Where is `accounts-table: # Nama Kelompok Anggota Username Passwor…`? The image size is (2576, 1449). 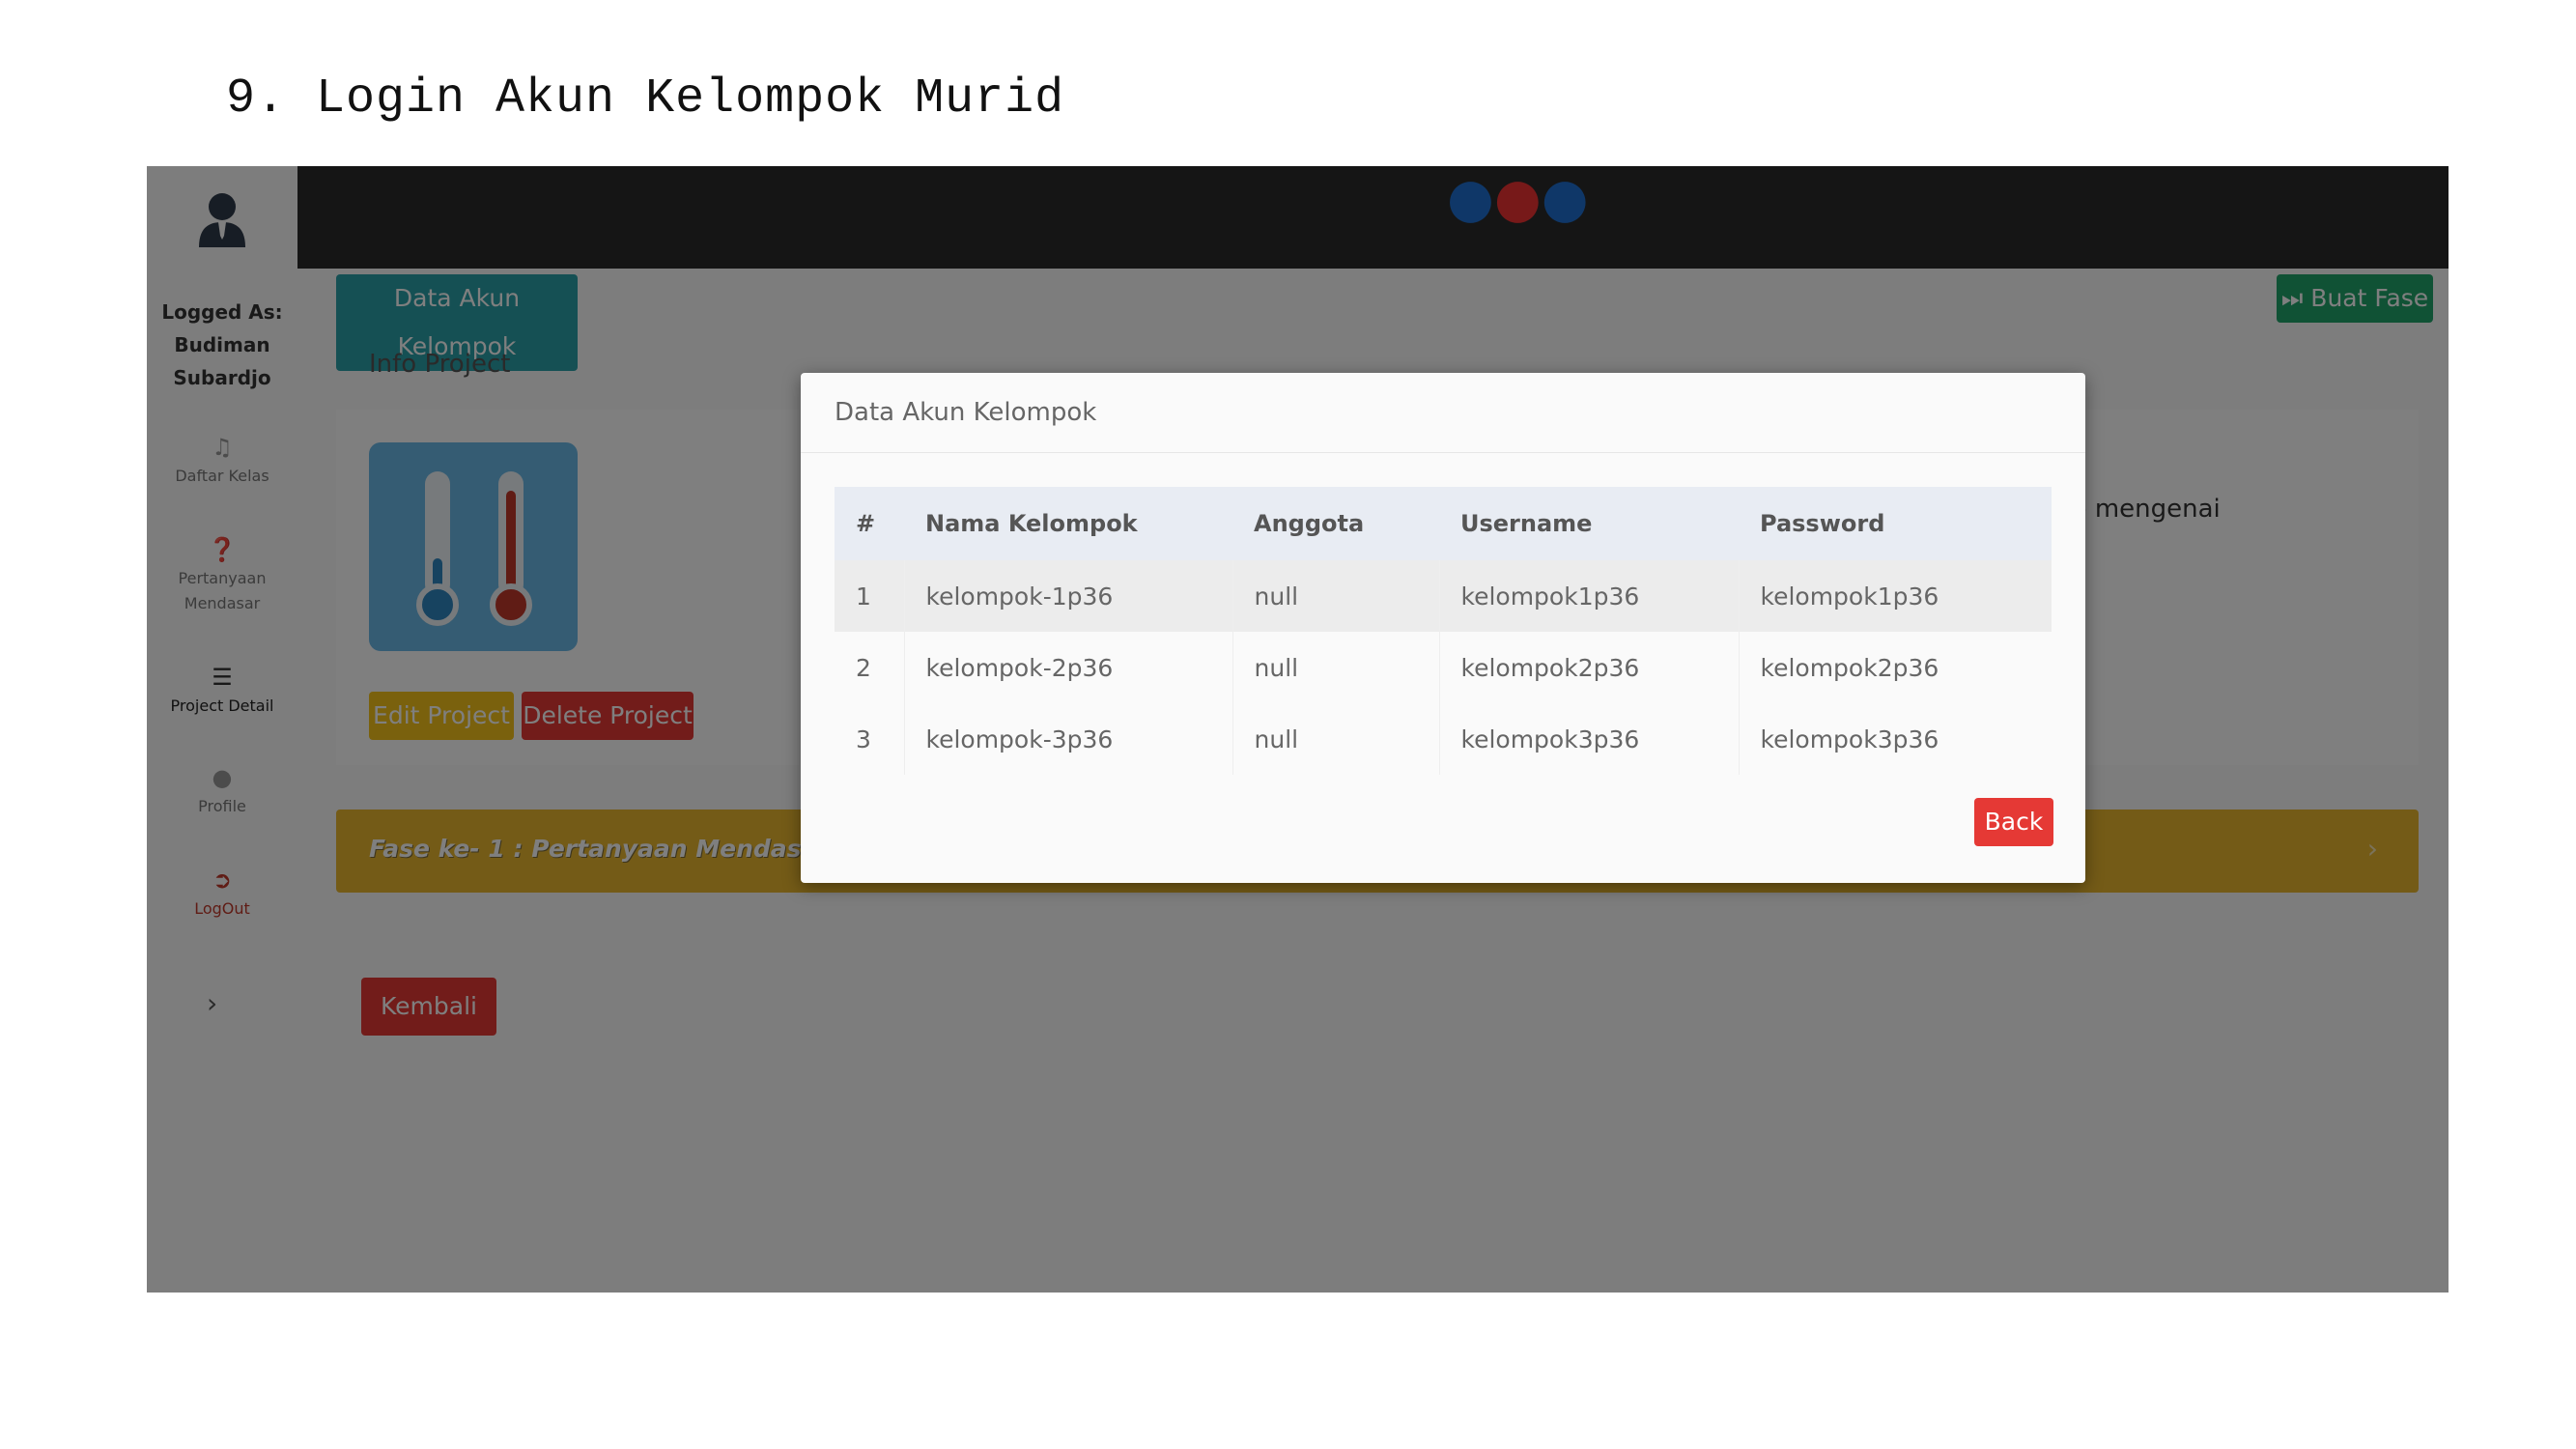
accounts-table: # Nama Kelompok Anggota Username Passwor… is located at coordinates (1443, 631).